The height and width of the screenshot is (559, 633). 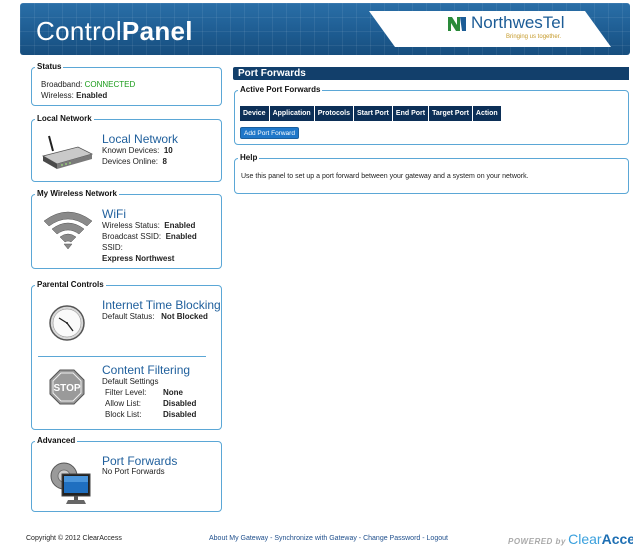 What do you see at coordinates (92, 95) in the screenshot?
I see `wireless-value: Enabled` at bounding box center [92, 95].